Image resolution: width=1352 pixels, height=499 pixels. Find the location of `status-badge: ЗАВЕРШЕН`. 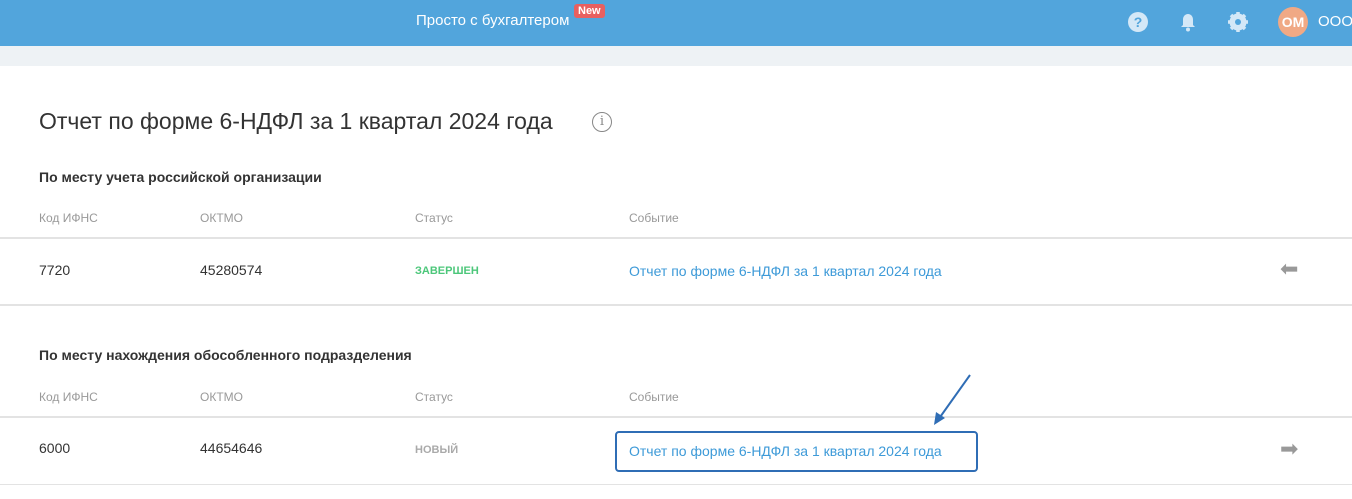

status-badge: ЗАВЕРШЕН is located at coordinates (447, 271).